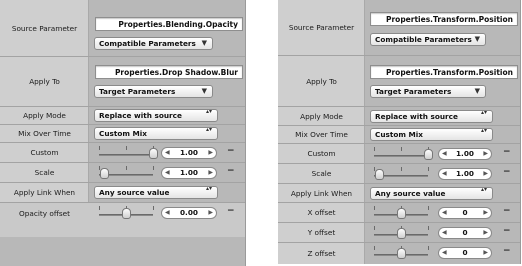 This screenshot has width=522, height=266. I want to click on x-offset-row: X offset ◀ 0 ▶ −, so click(399, 213).